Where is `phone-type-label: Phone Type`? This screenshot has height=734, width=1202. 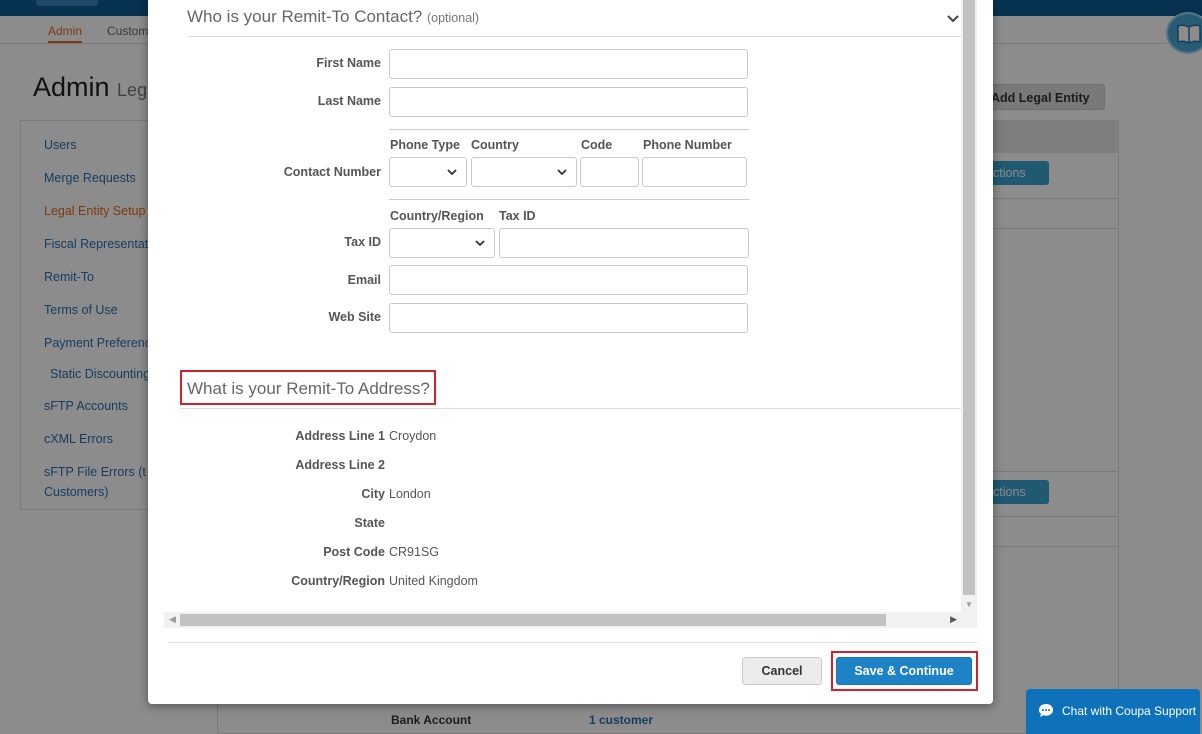
phone-type-label: Phone Type is located at coordinates (425, 145).